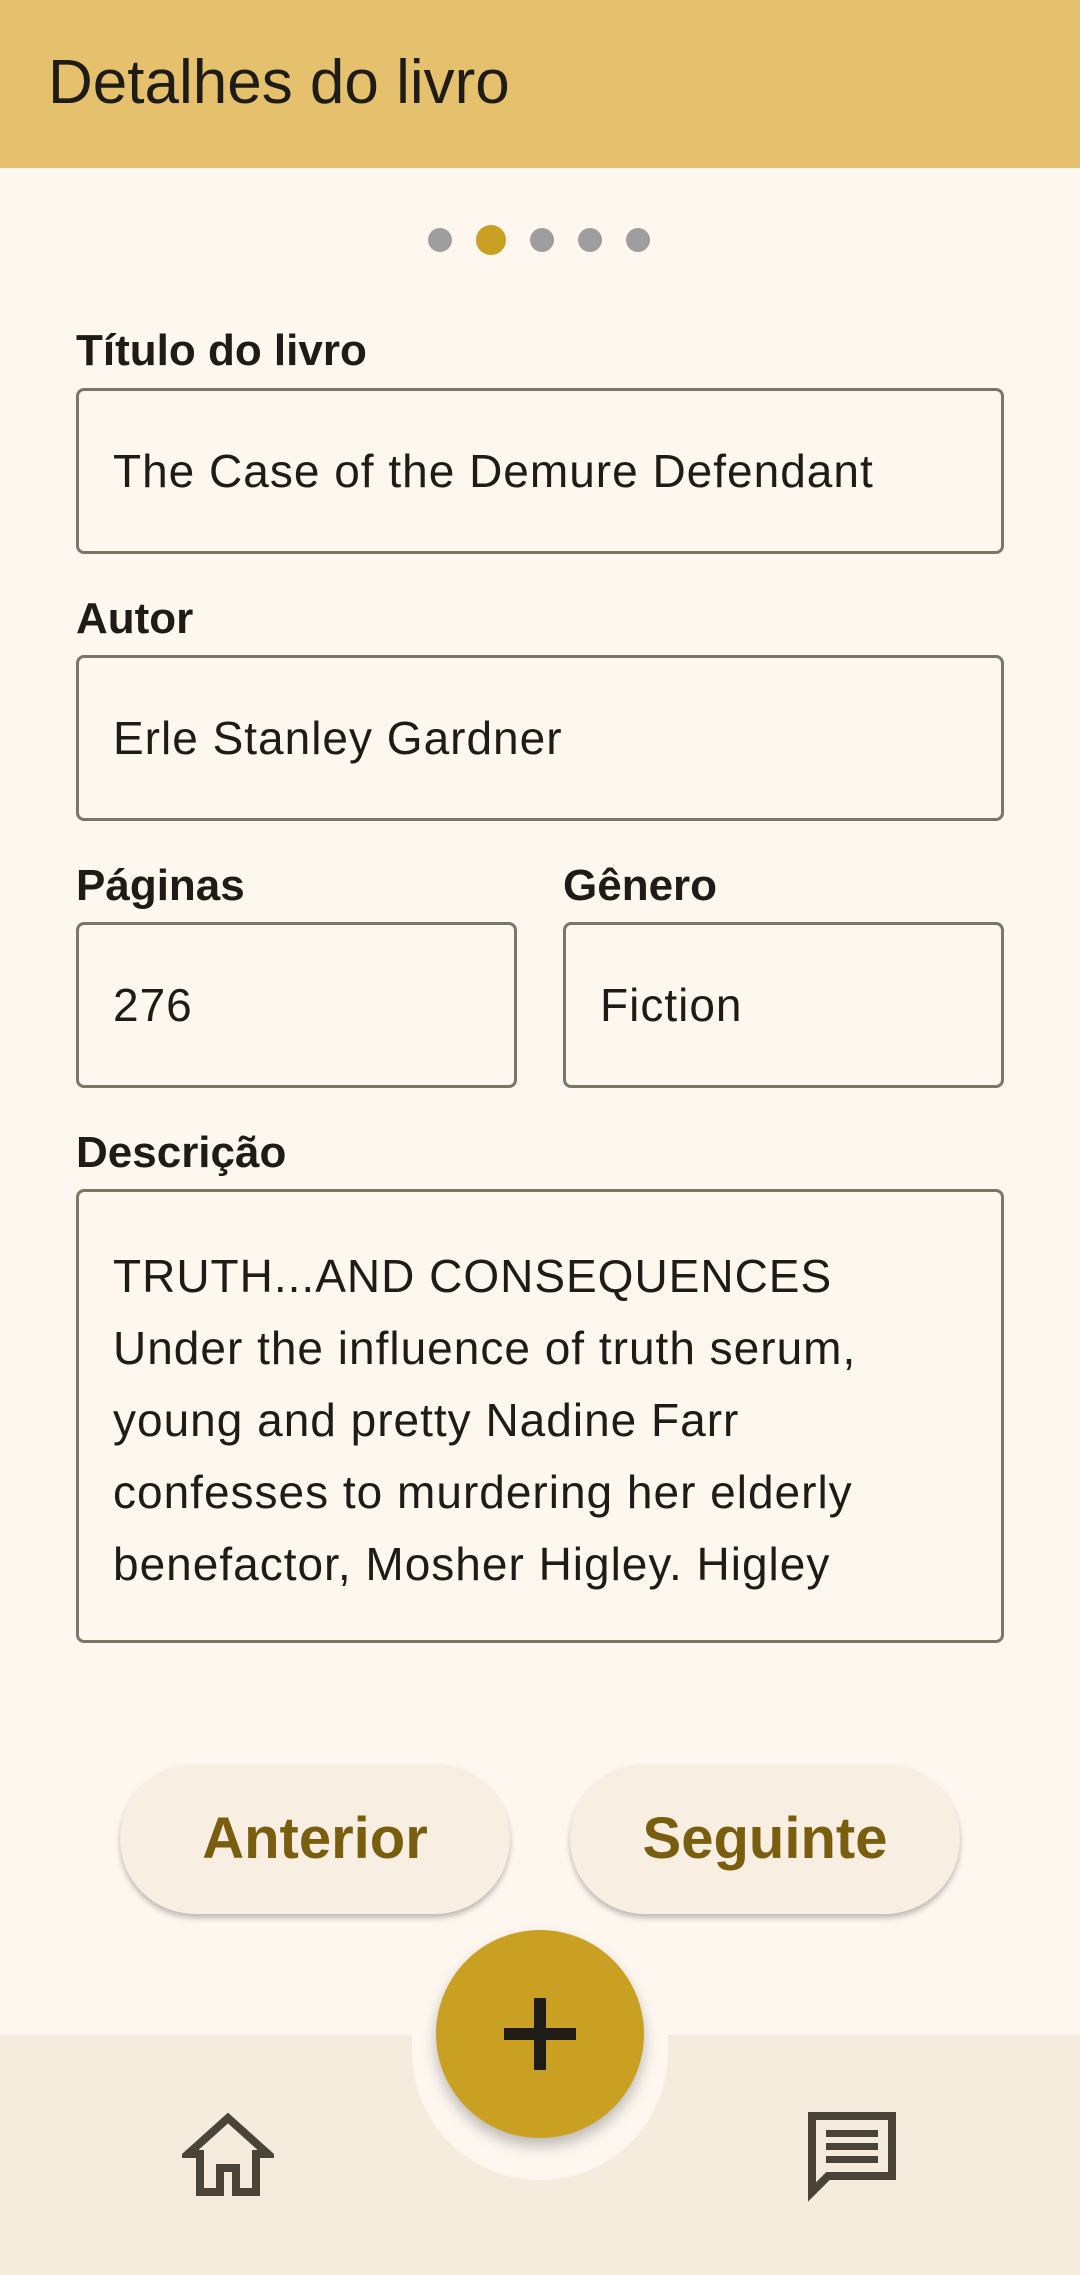 The image size is (1080, 2275). I want to click on page-title: Detalhes do livro, so click(279, 82).